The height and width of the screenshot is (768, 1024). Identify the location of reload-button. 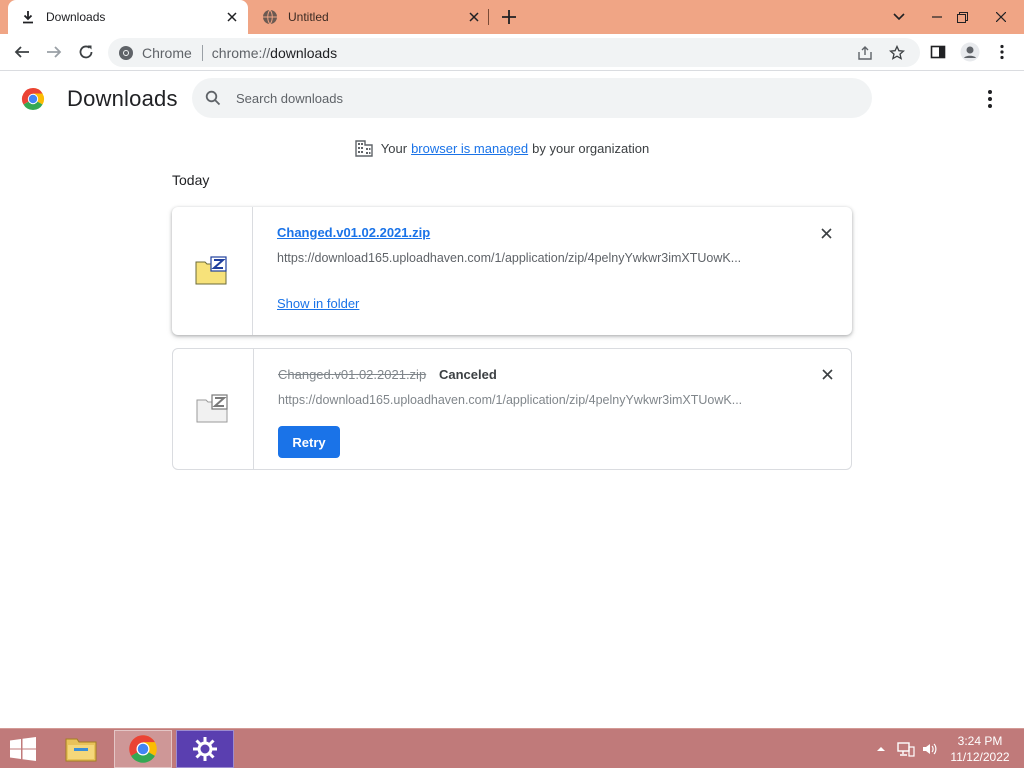
(86, 52).